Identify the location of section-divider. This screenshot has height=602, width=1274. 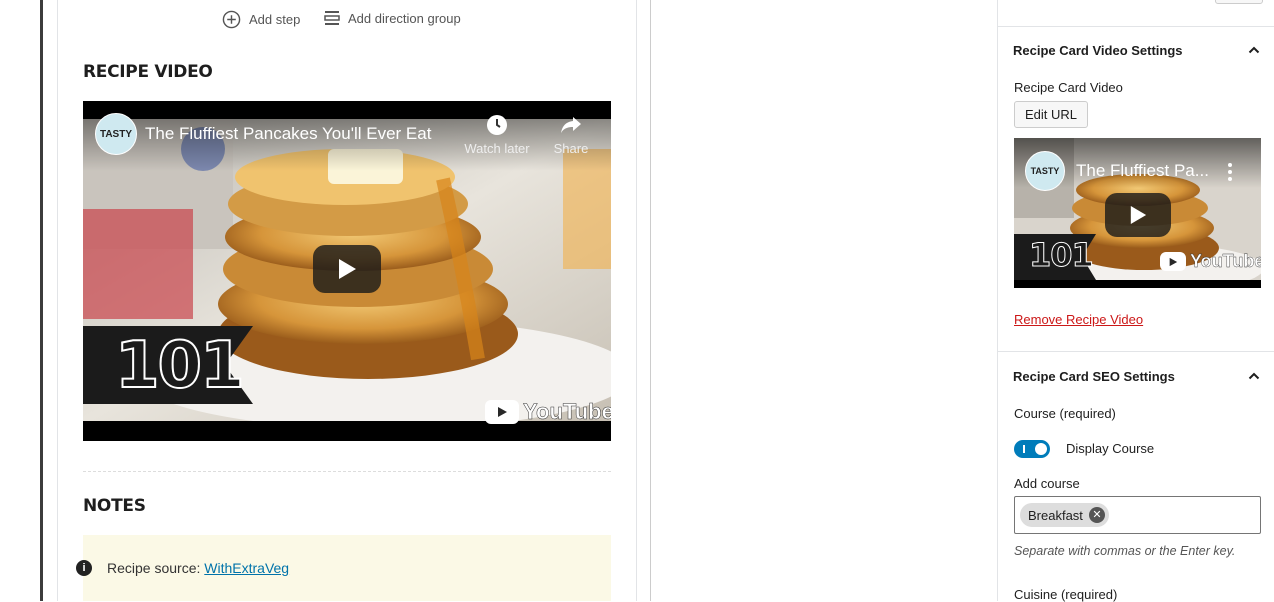
(347, 471).